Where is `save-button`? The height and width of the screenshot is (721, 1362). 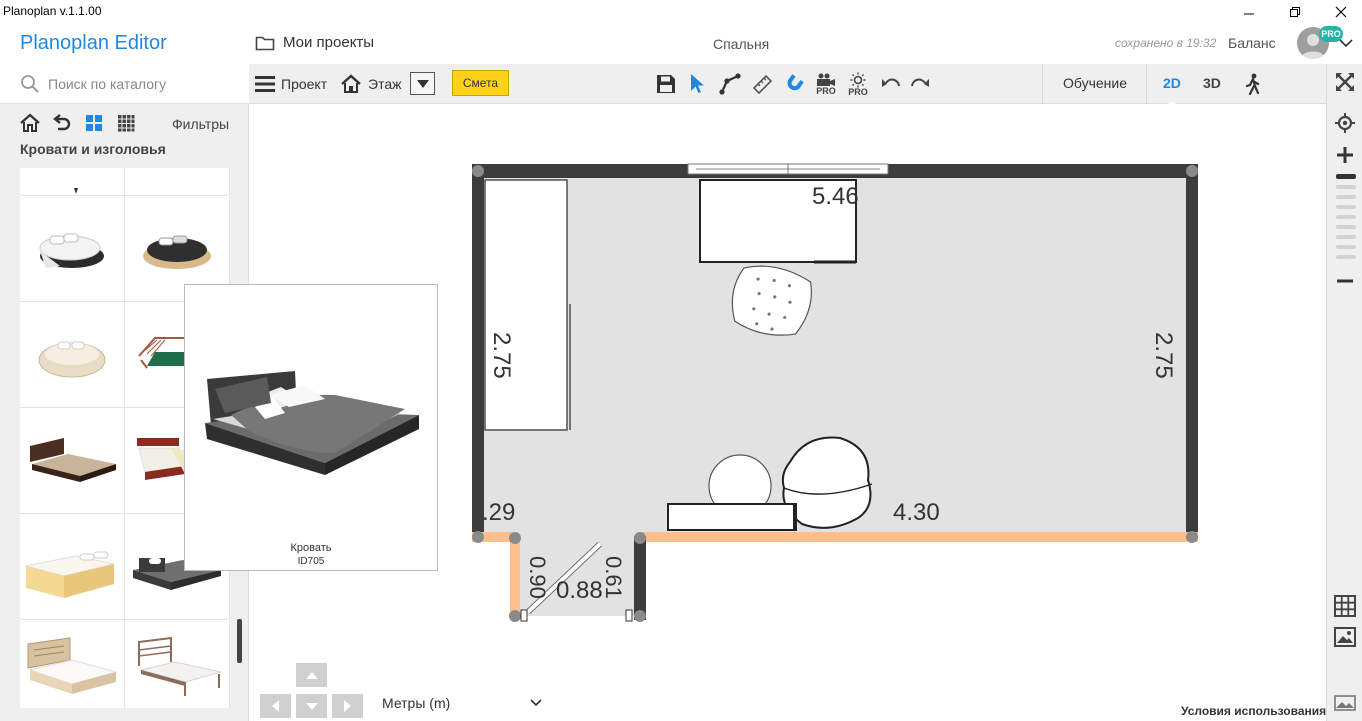
save-button is located at coordinates (666, 84).